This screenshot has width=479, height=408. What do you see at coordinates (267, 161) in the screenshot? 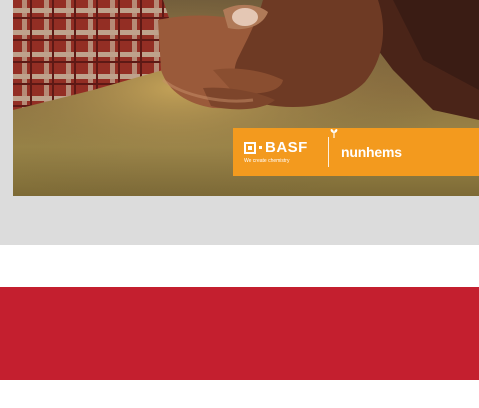
I see `basf-tagline: We create chemistry` at bounding box center [267, 161].